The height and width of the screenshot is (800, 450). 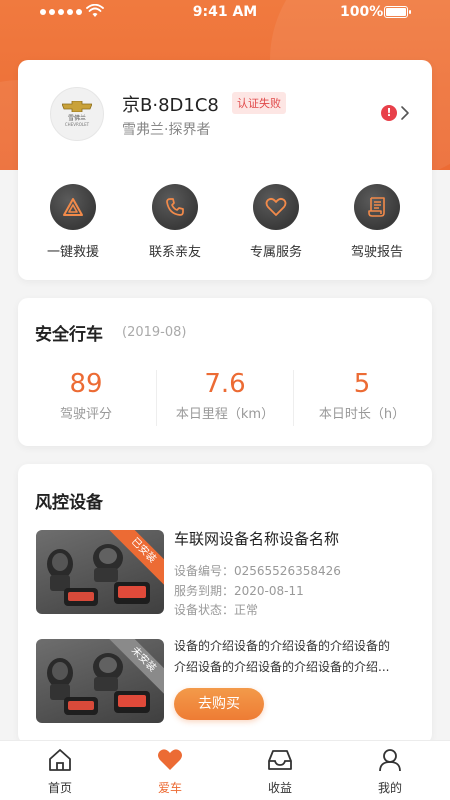 What do you see at coordinates (170, 759) in the screenshot?
I see `heart-filled-icon` at bounding box center [170, 759].